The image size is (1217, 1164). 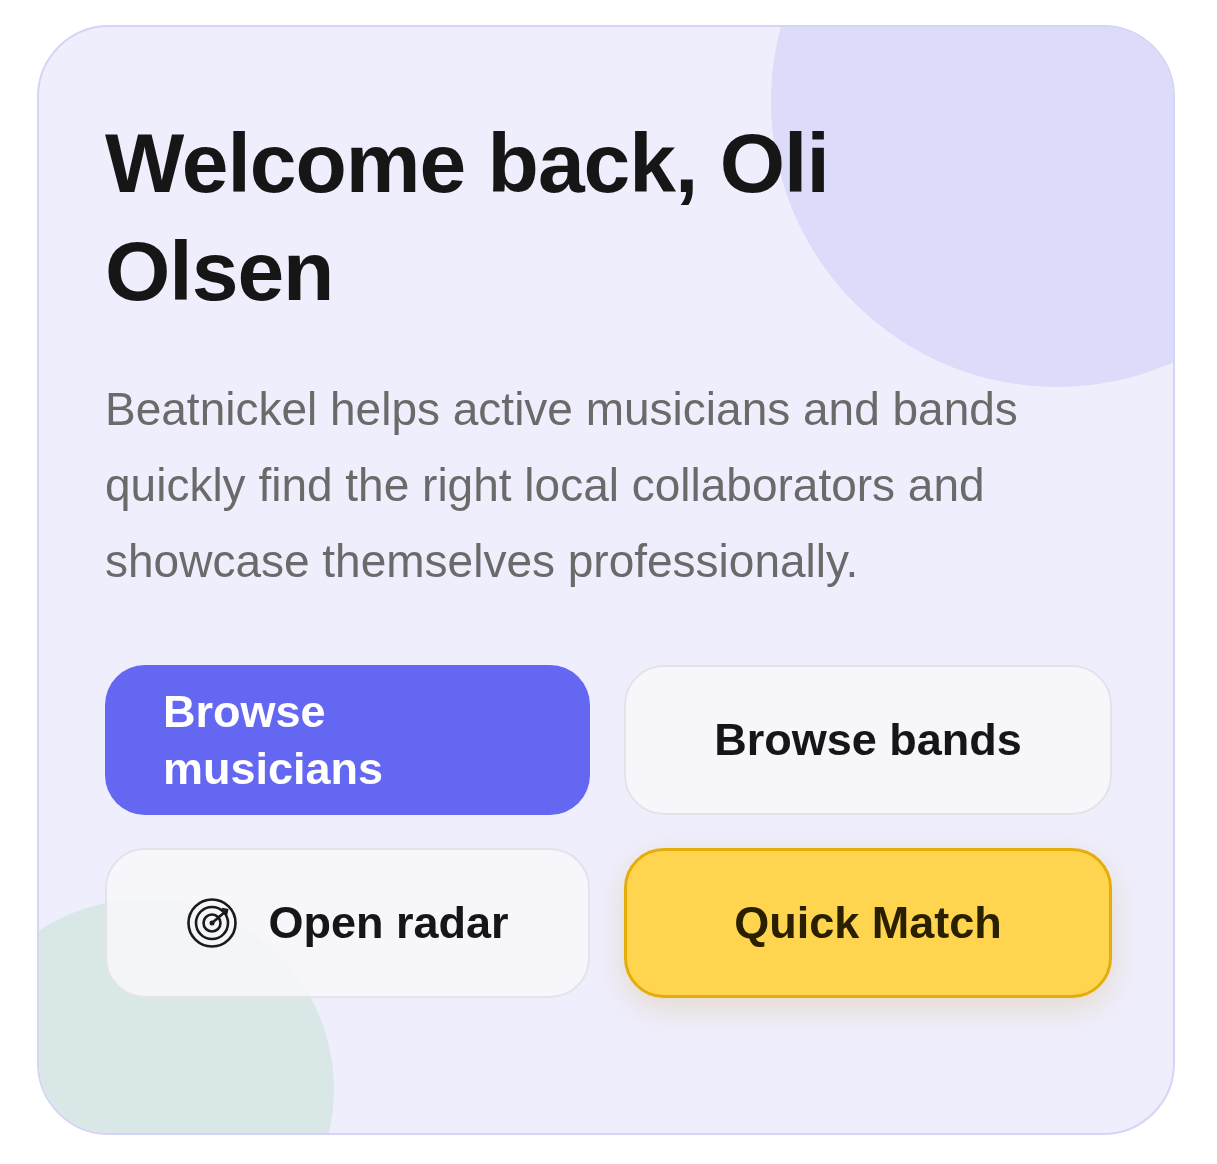 I want to click on radar-icon, so click(x=212, y=923).